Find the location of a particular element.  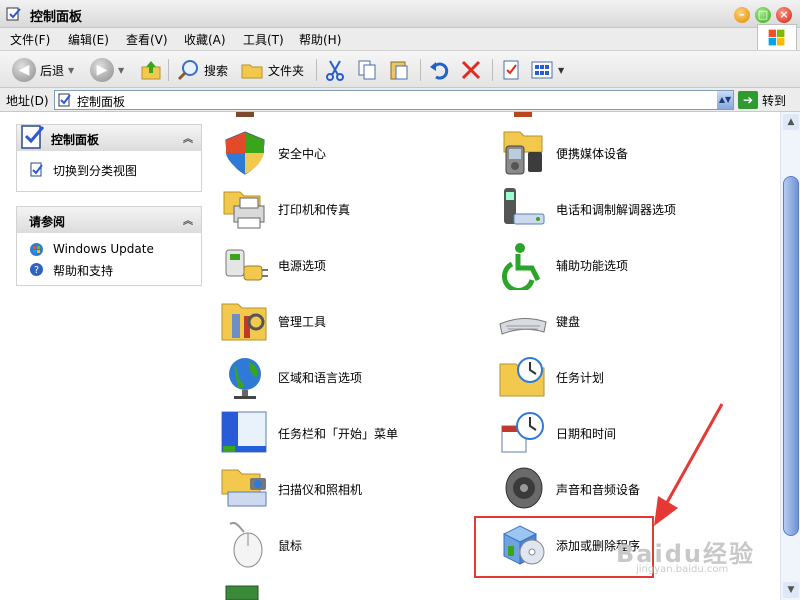

scroll-up-arrow-icon: ▲ is located at coordinates (791, 122).